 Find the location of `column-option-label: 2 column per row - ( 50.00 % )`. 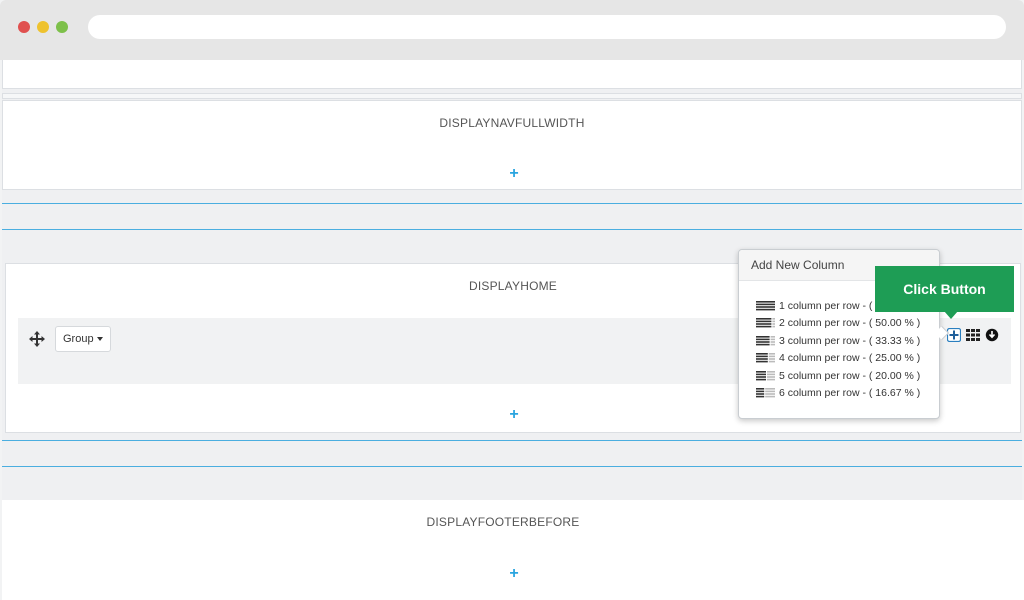

column-option-label: 2 column per row - ( 50.00 % ) is located at coordinates (850, 323).